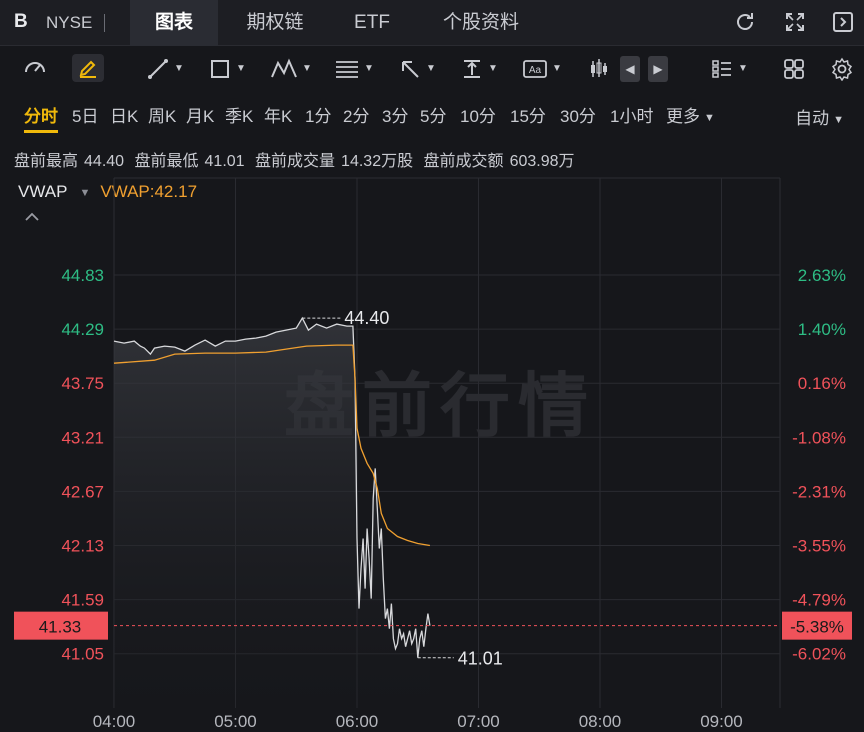 This screenshot has height=732, width=864. Describe the element at coordinates (819, 654) in the screenshot. I see `y-tick-label-right: -6.02%` at that location.